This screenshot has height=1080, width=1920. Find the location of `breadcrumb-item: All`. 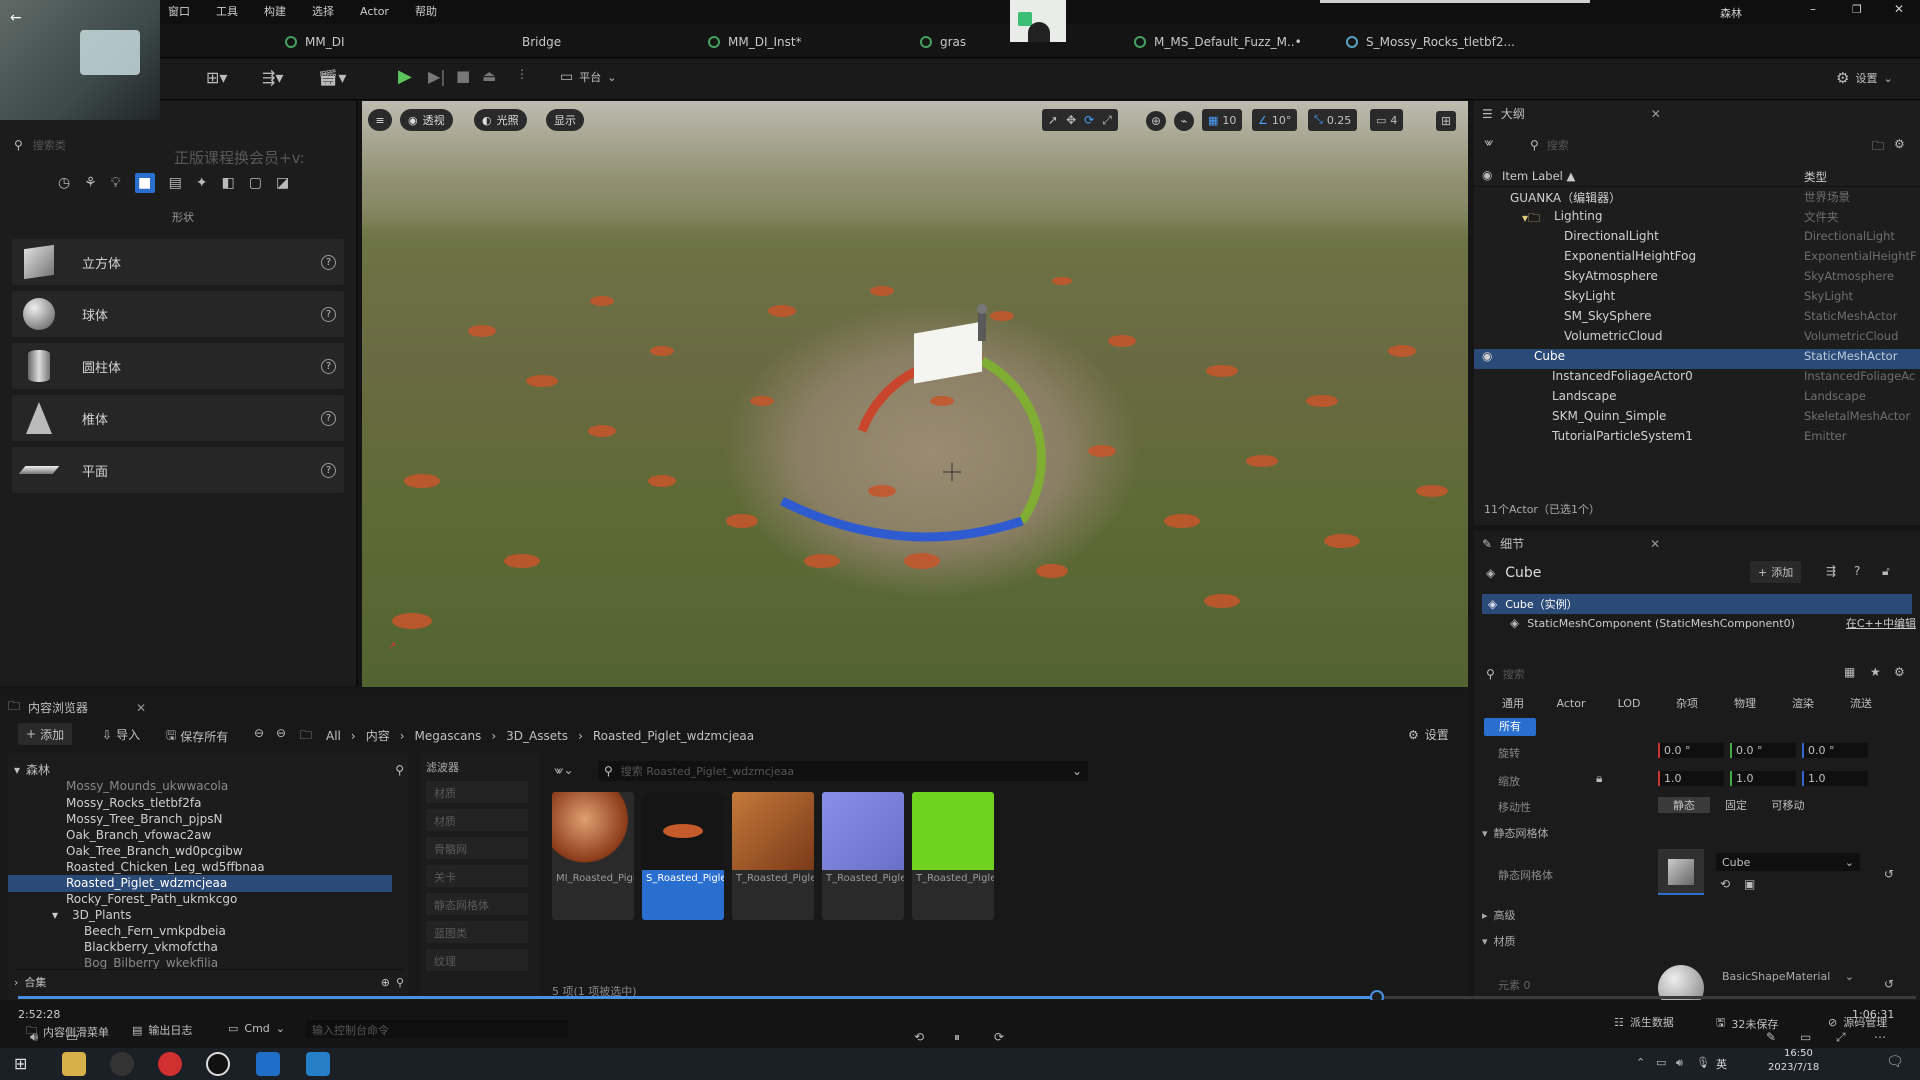

breadcrumb-item: All is located at coordinates (333, 736).